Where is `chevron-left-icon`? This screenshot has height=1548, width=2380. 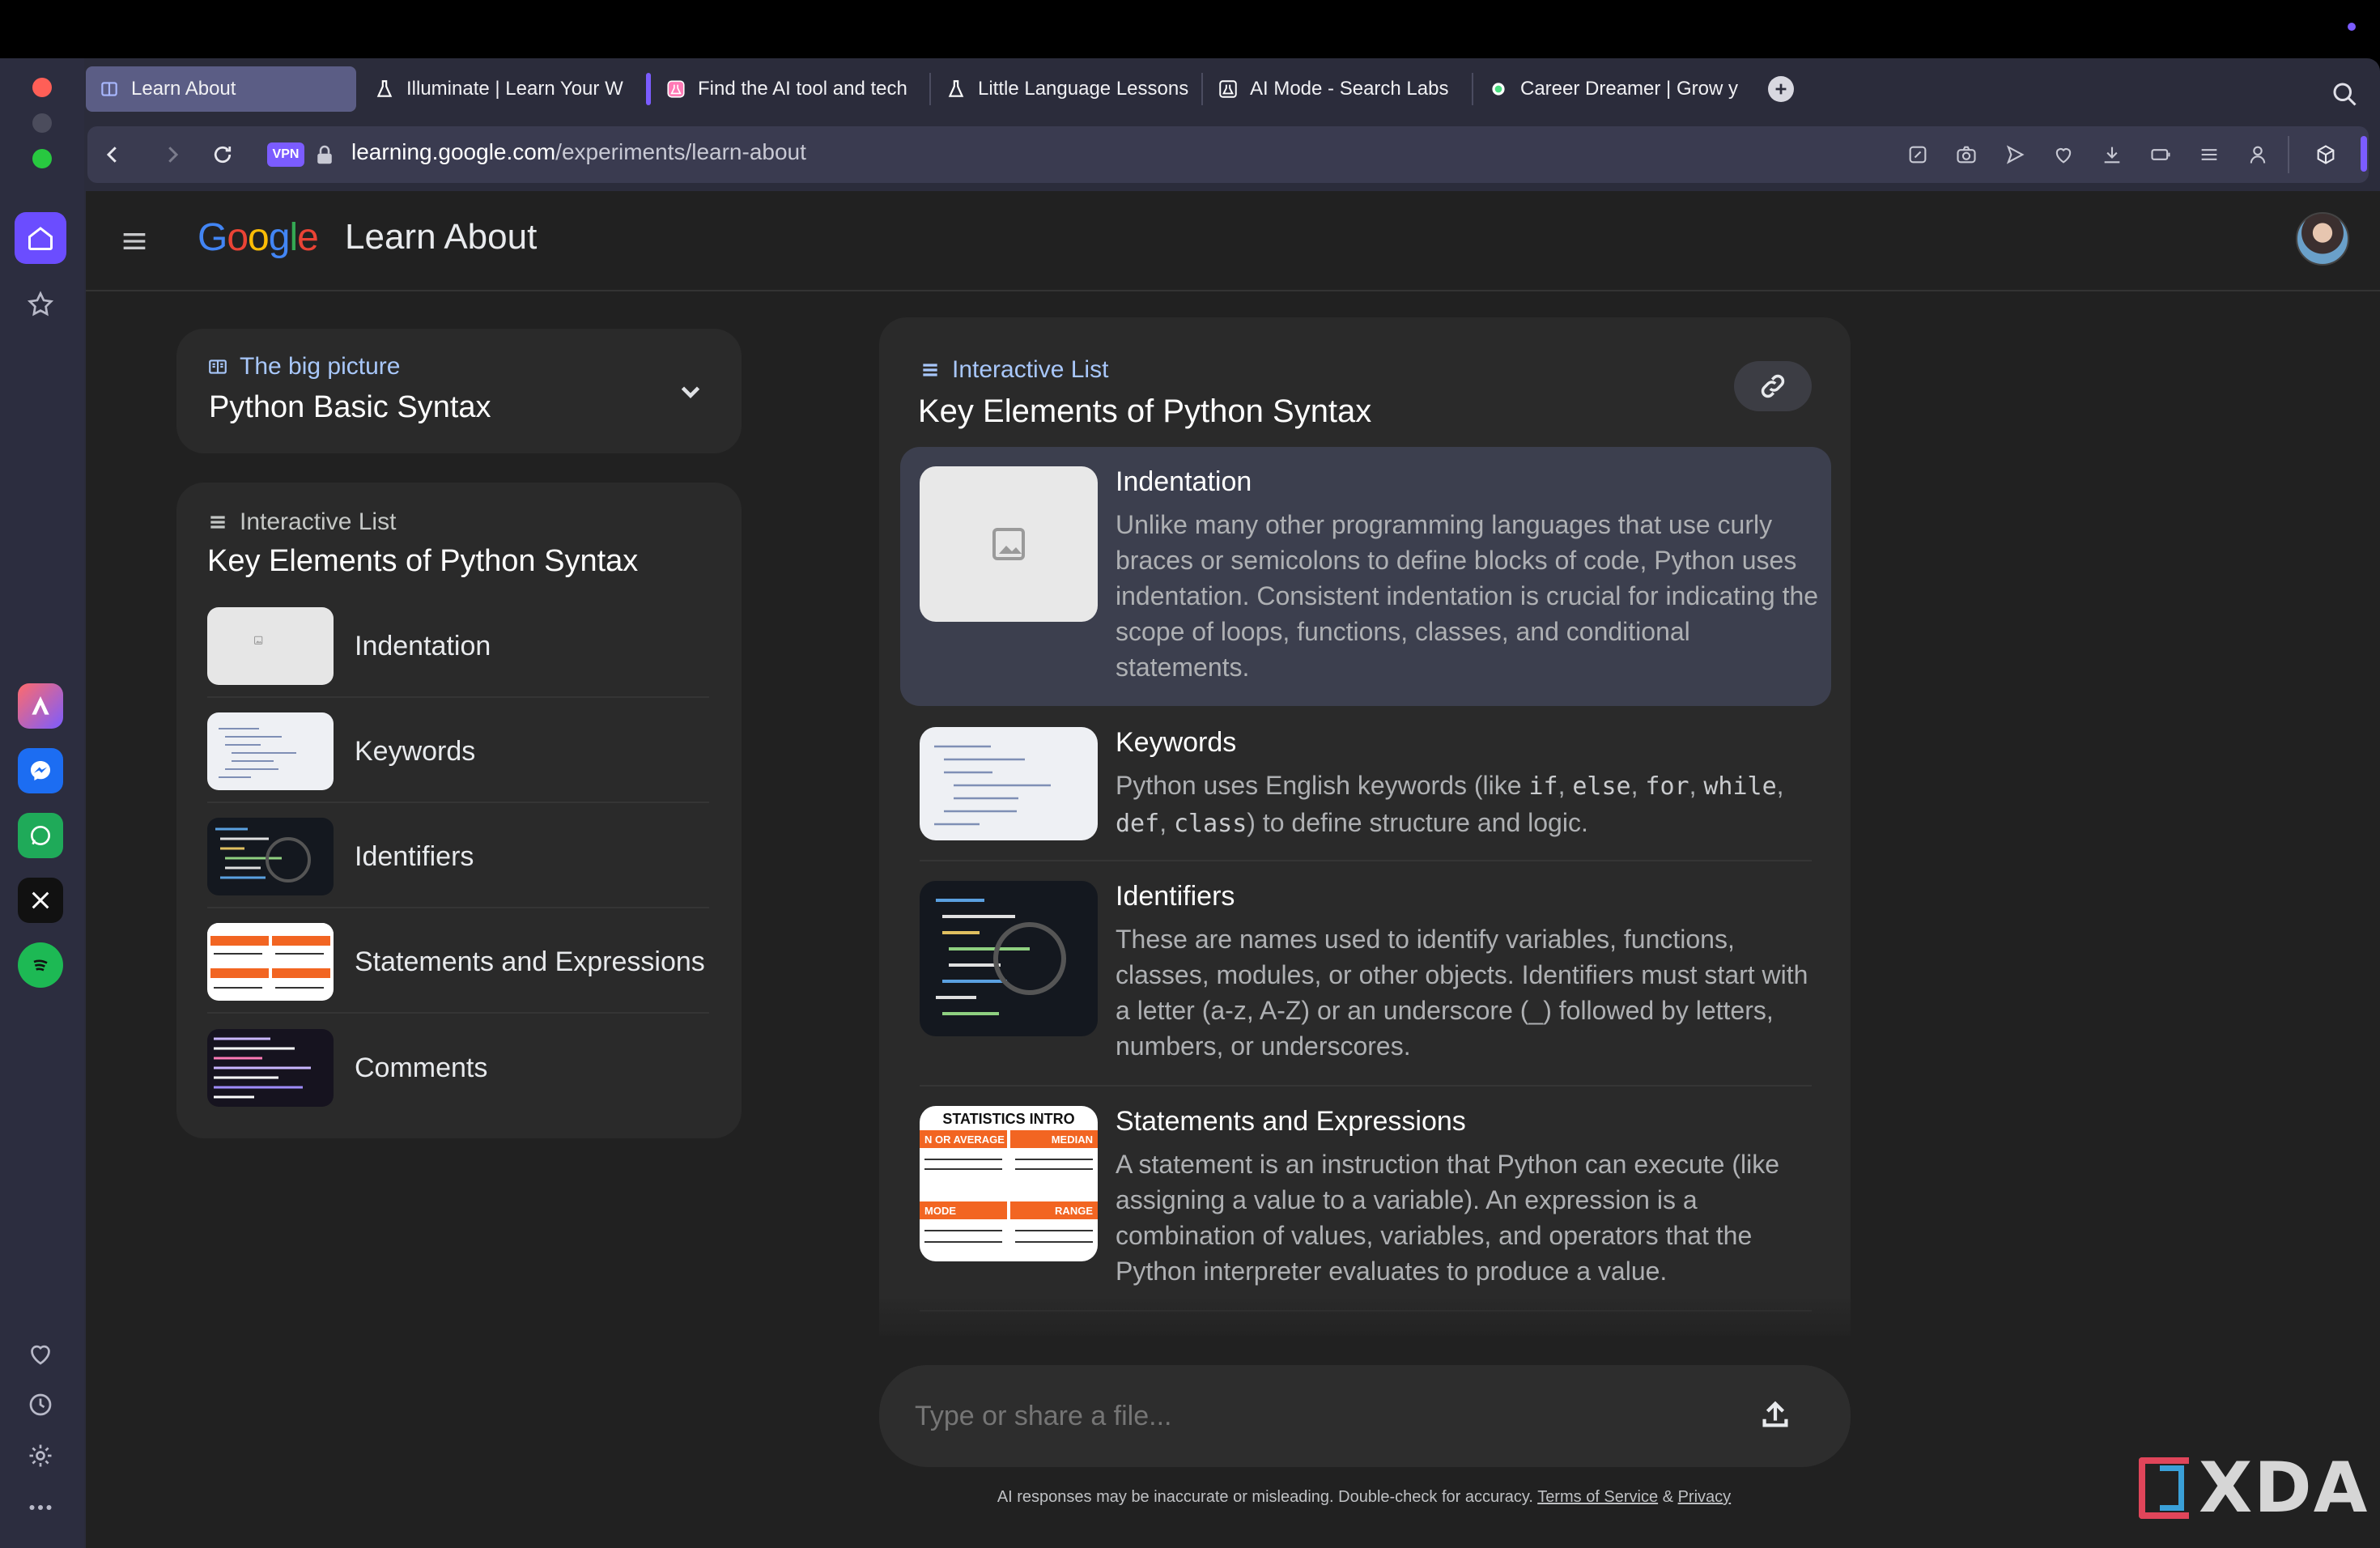 chevron-left-icon is located at coordinates (112, 155).